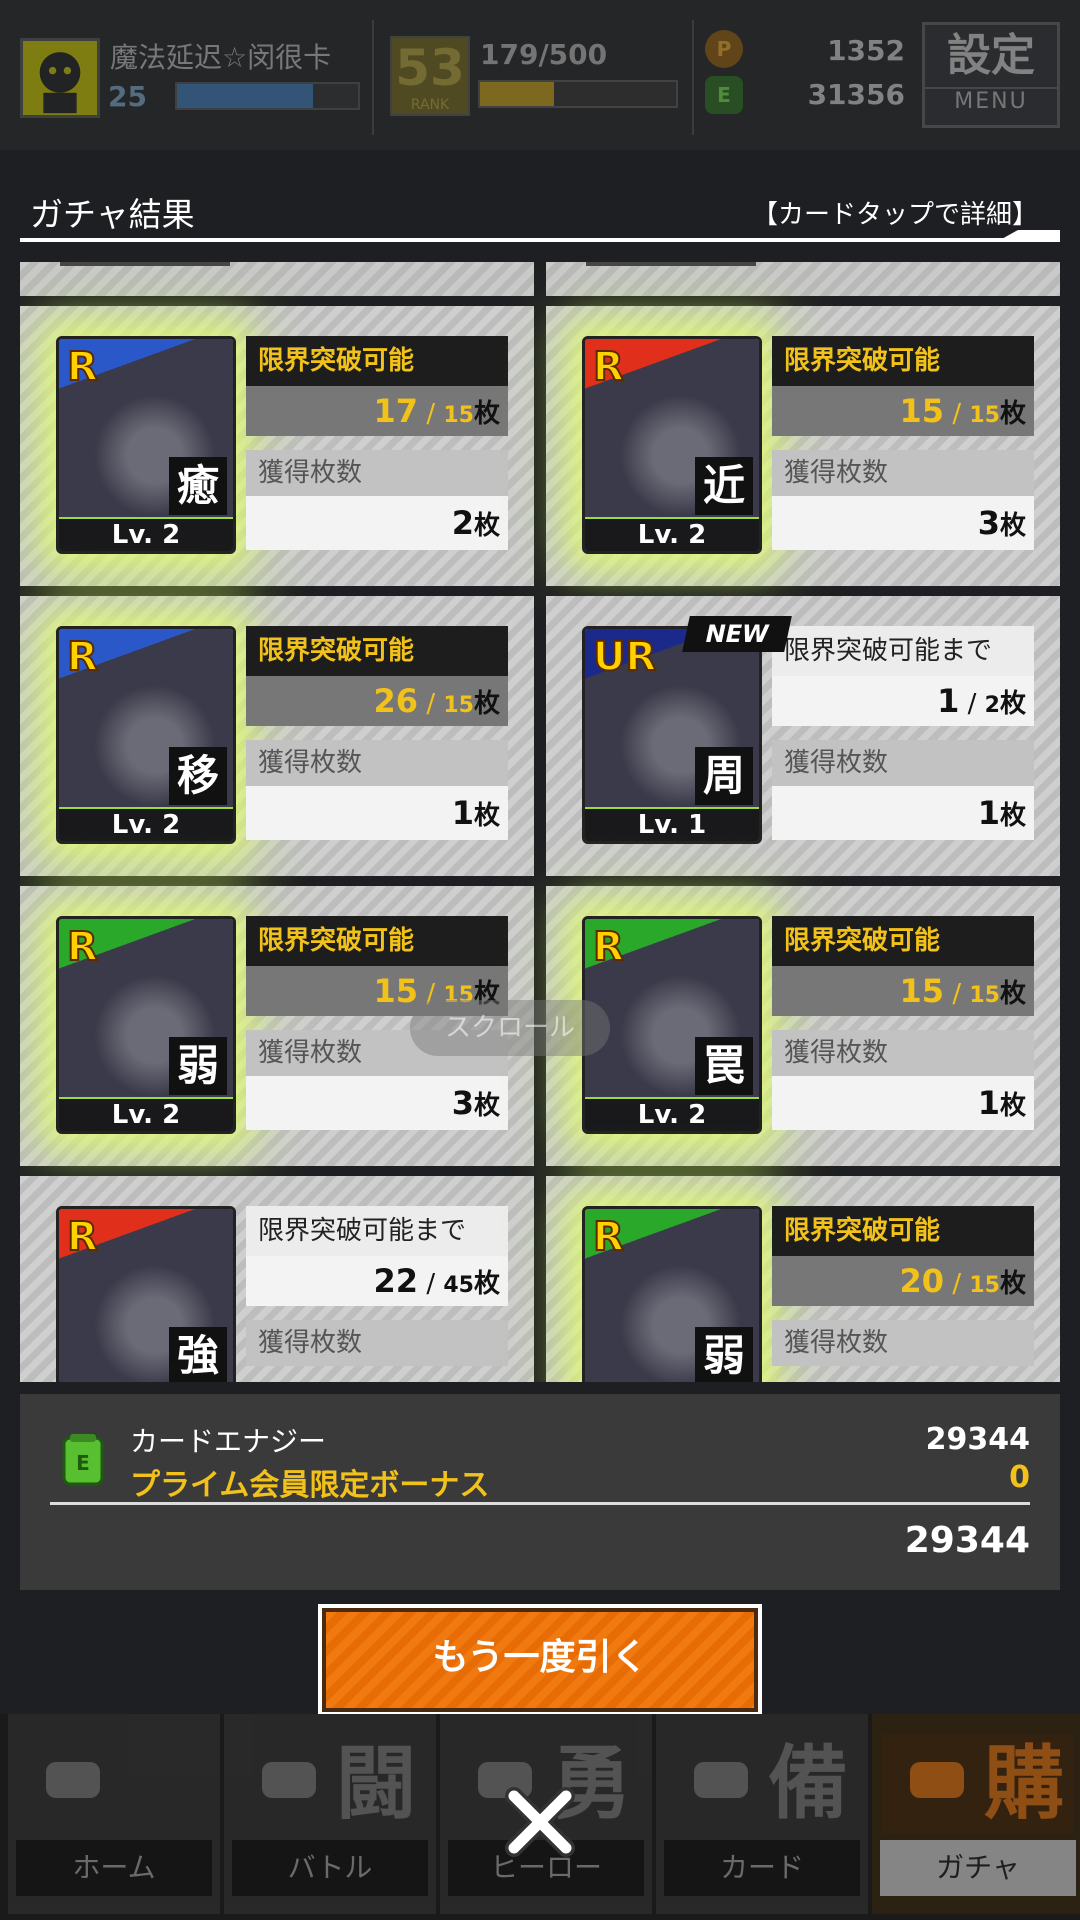 Image resolution: width=1080 pixels, height=1920 pixels. What do you see at coordinates (894, 215) in the screenshot?
I see `tap-hint: 【カードタップで詳細】` at bounding box center [894, 215].